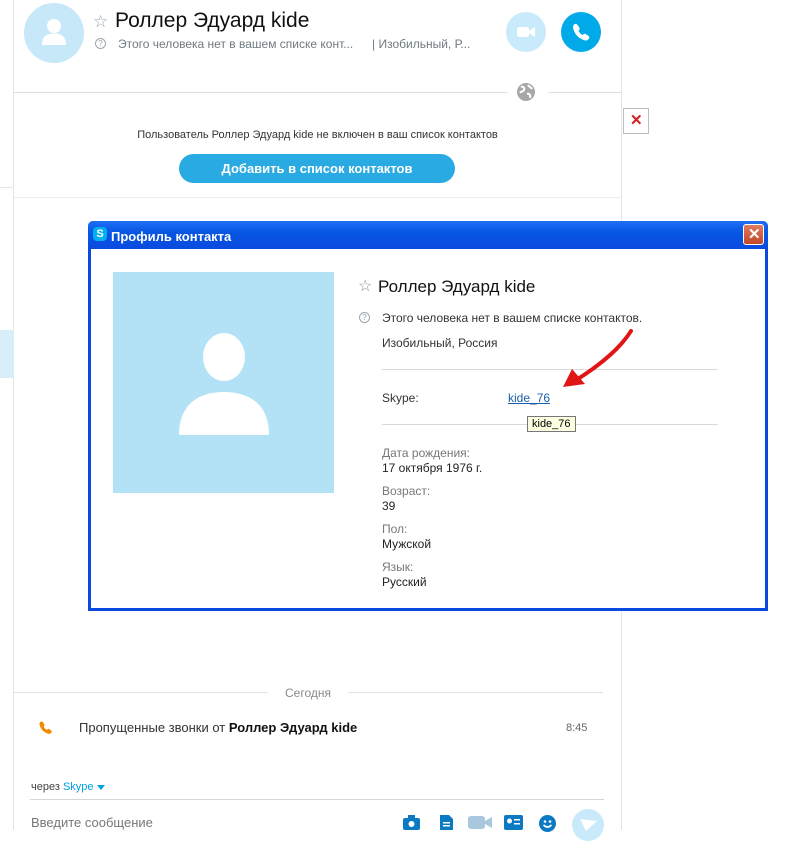 The width and height of the screenshot is (800, 841). Describe the element at coordinates (47, 787) in the screenshot. I see `send-via-prefix: через` at that location.